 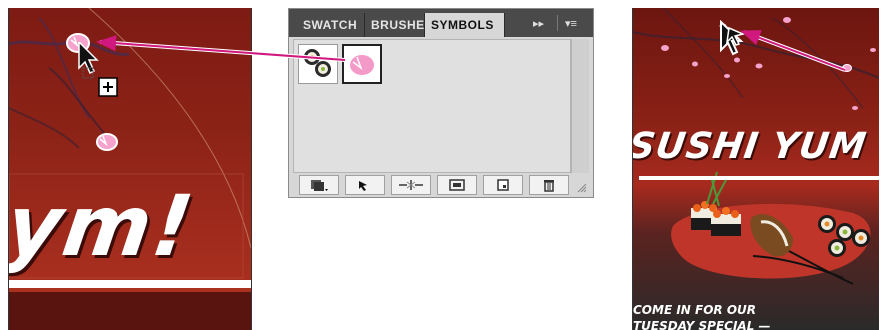 I want to click on break-link-button, so click(x=411, y=185).